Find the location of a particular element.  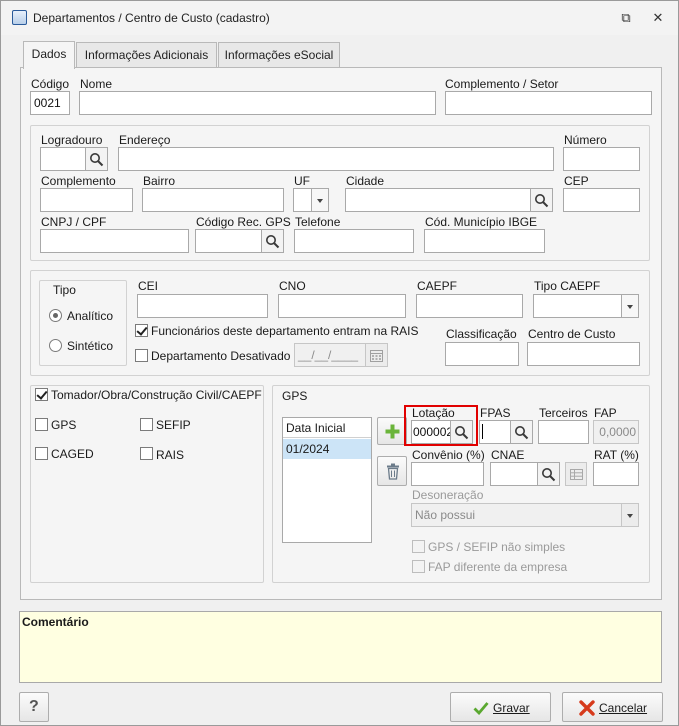

gps-list-header-label: Data Inicial is located at coordinates (316, 428).